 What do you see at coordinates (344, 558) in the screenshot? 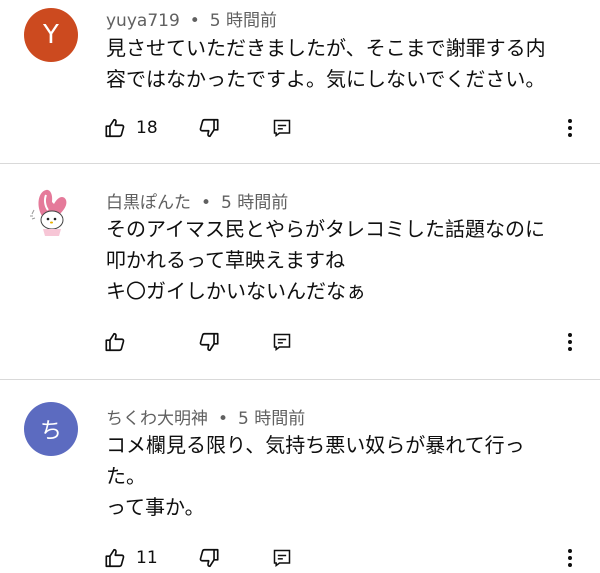
I see `comment-actions: 11` at bounding box center [344, 558].